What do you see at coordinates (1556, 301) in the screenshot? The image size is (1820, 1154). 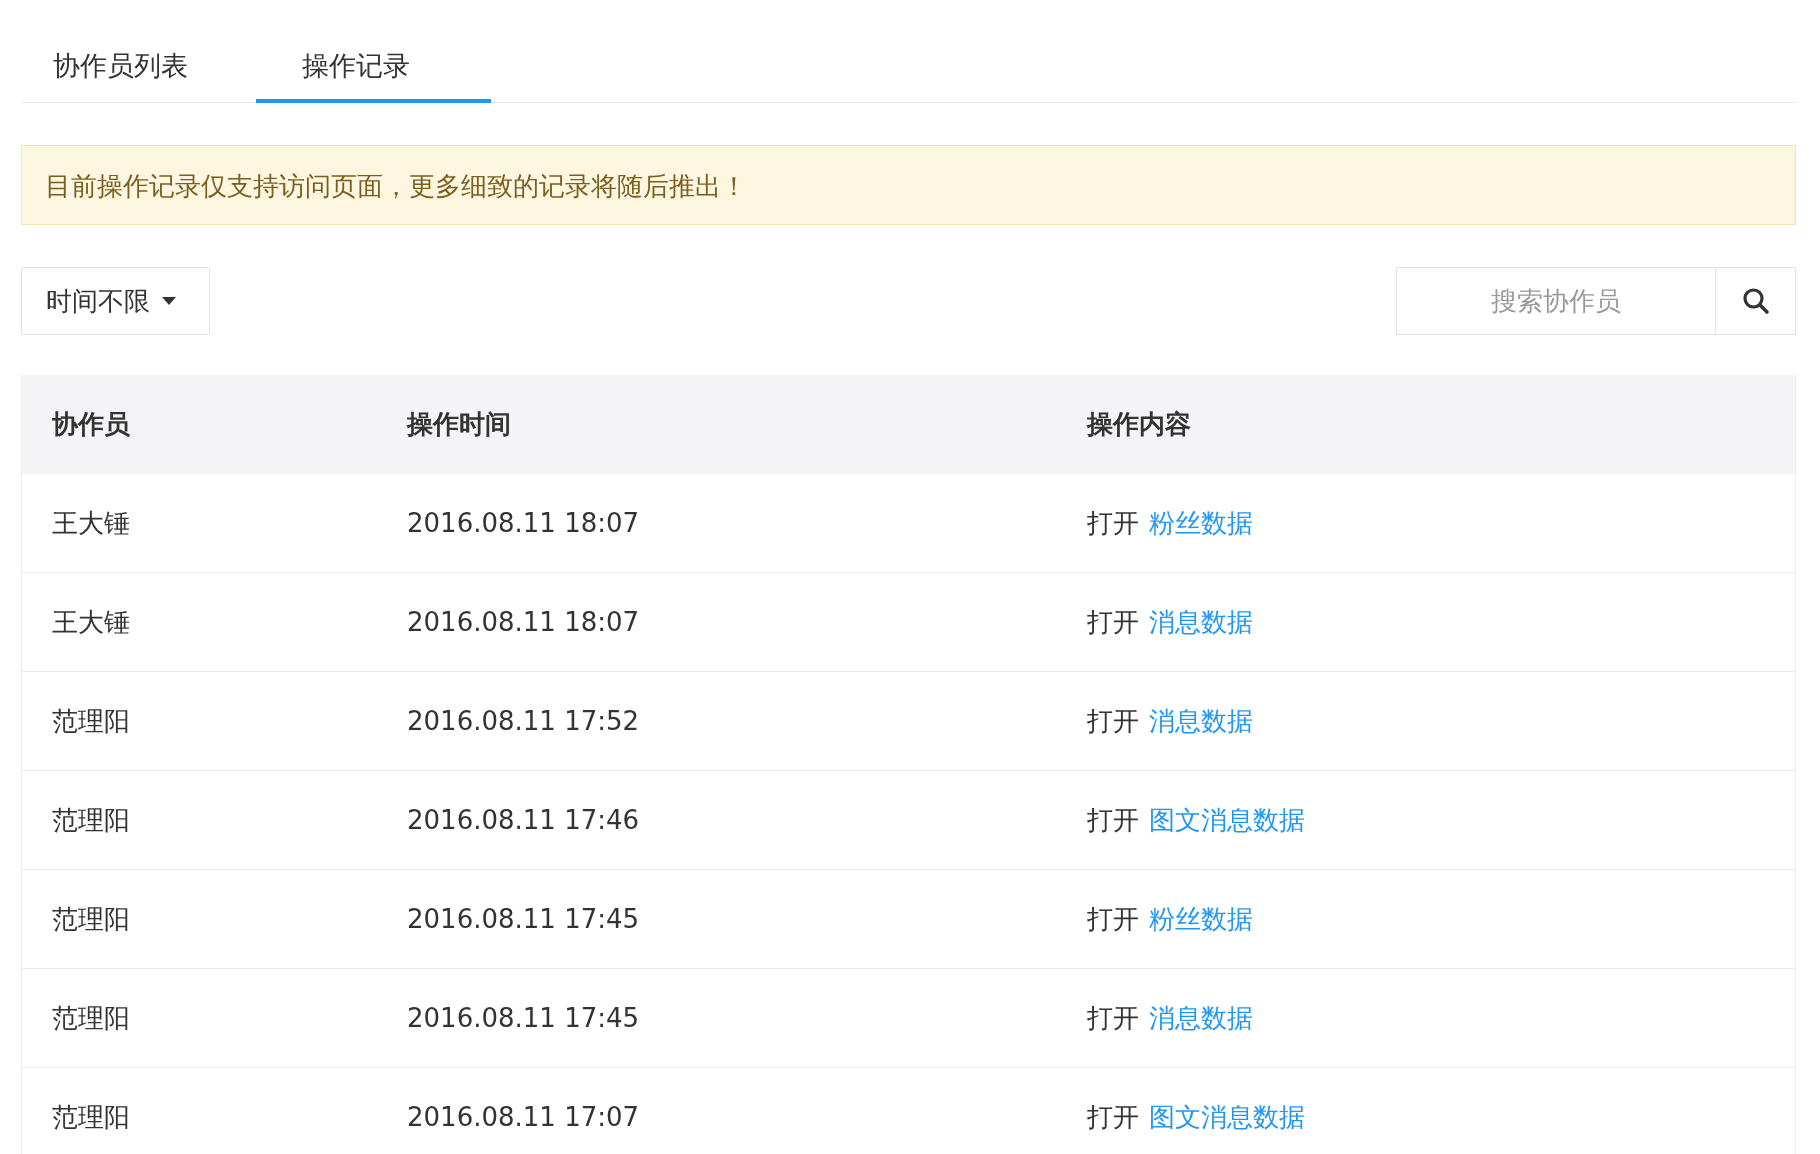 I see `search-field: 搜索协作员` at bounding box center [1556, 301].